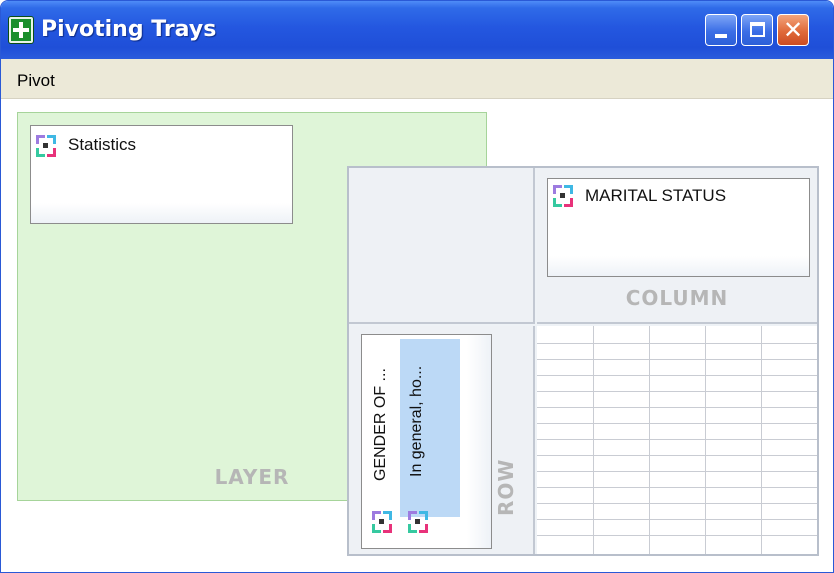 This screenshot has width=834, height=573. I want to click on corner-cell, so click(442, 246).